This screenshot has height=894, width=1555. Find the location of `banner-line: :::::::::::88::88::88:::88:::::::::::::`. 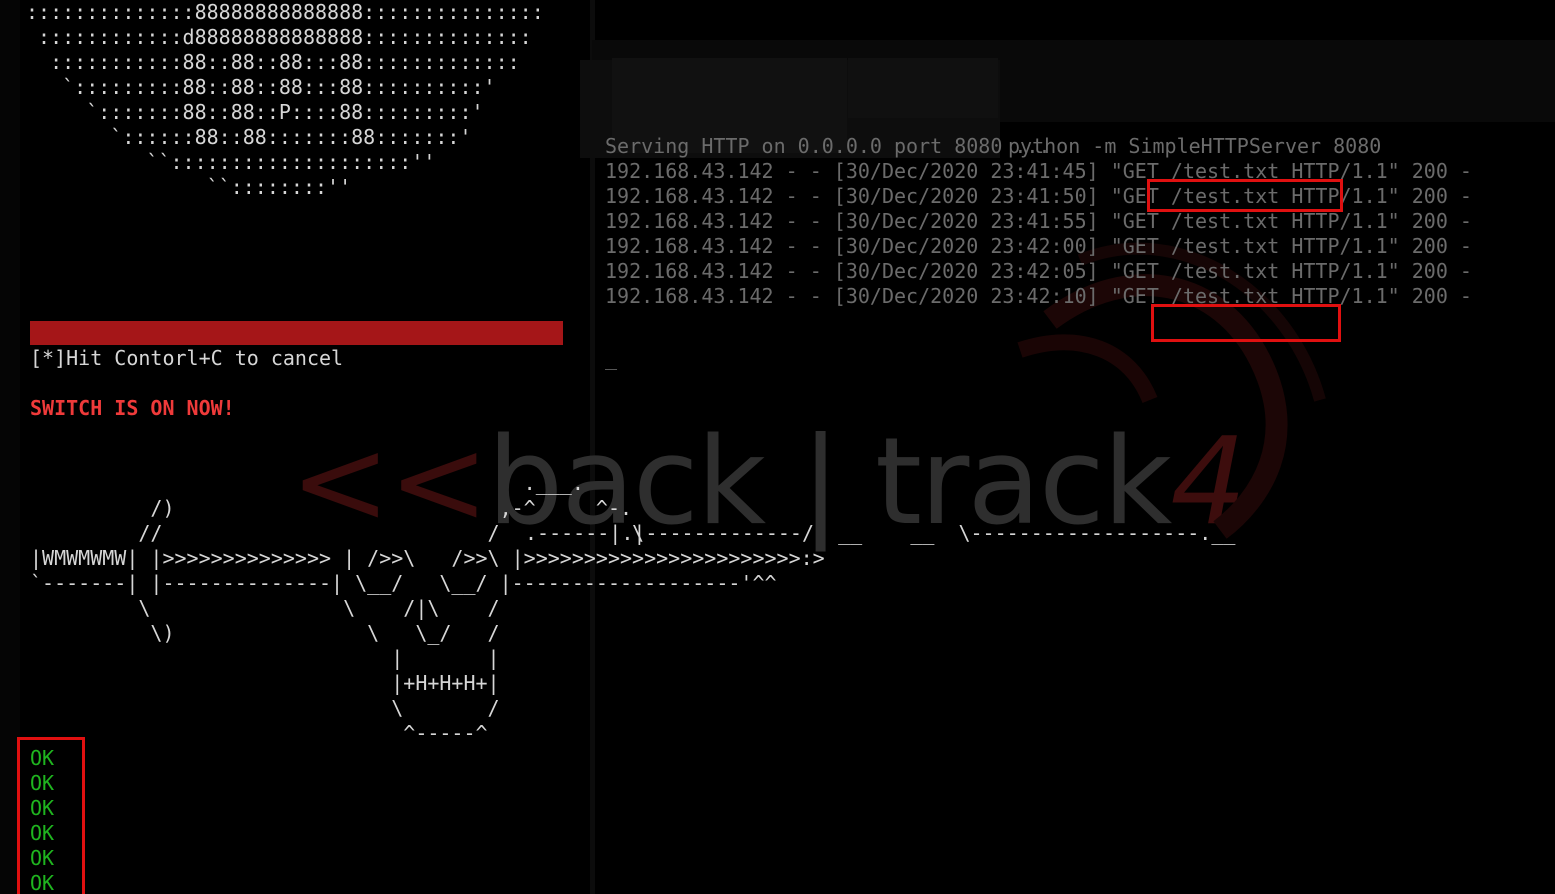

banner-line: :::::::::::88::88::88:::88::::::::::::: is located at coordinates (273, 62).